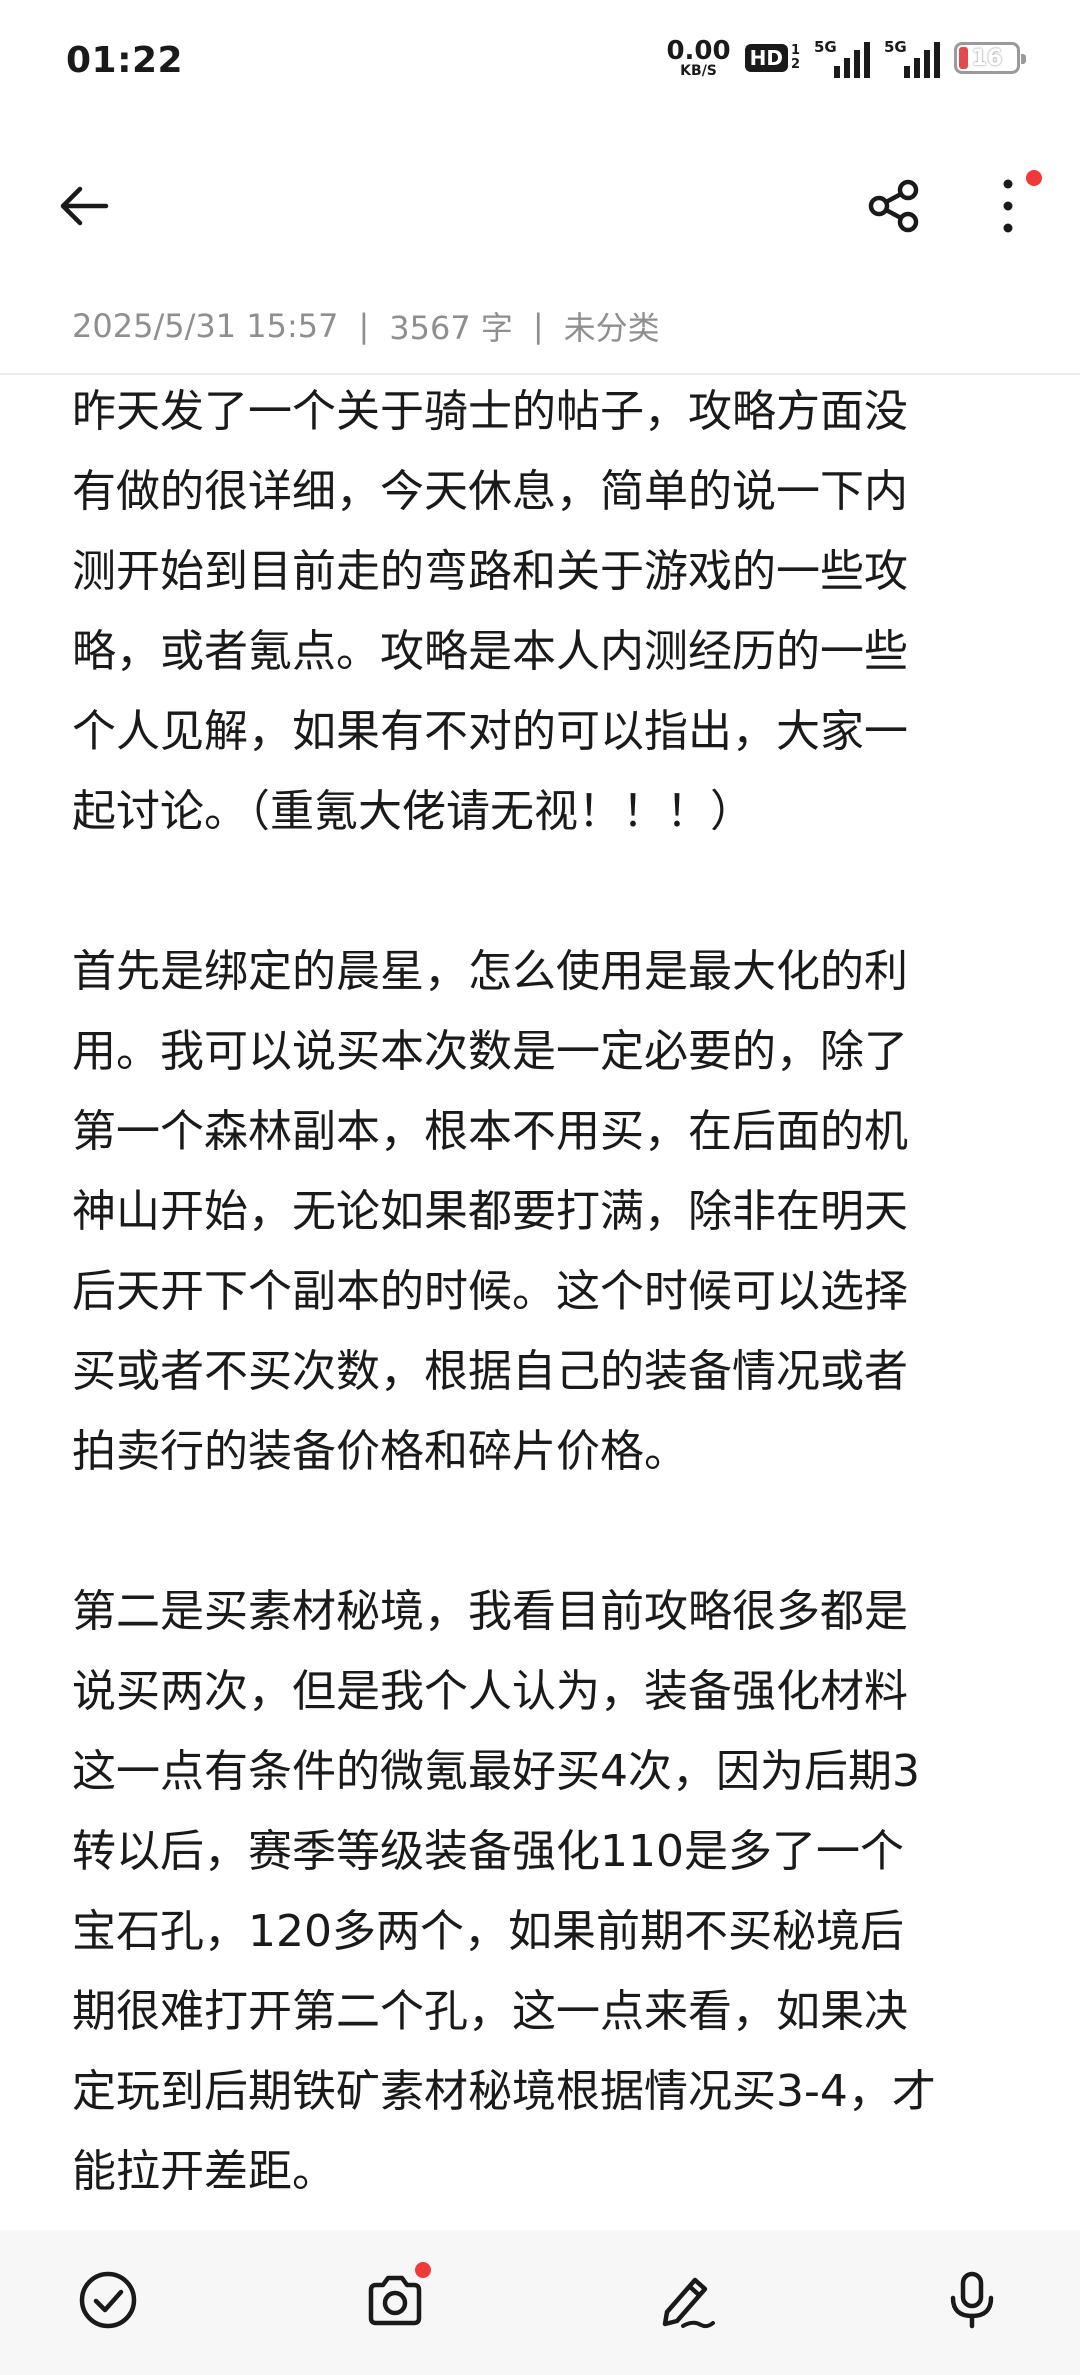 The width and height of the screenshot is (1080, 2375). I want to click on network-speed: 0.00 KB/S, so click(698, 58).